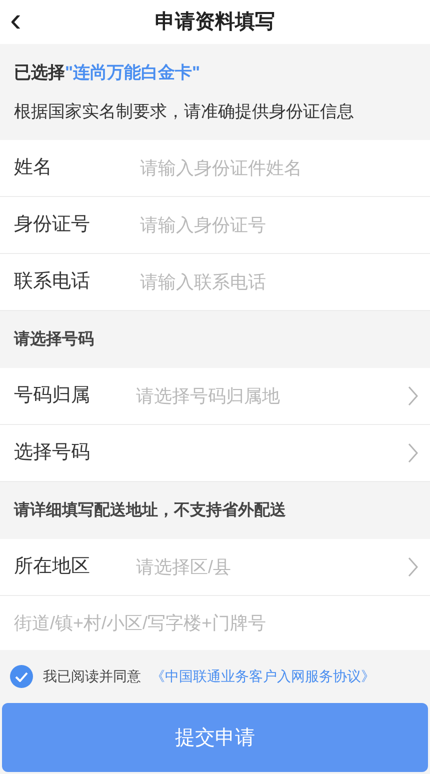  I want to click on agree-checkbox, so click(21, 676).